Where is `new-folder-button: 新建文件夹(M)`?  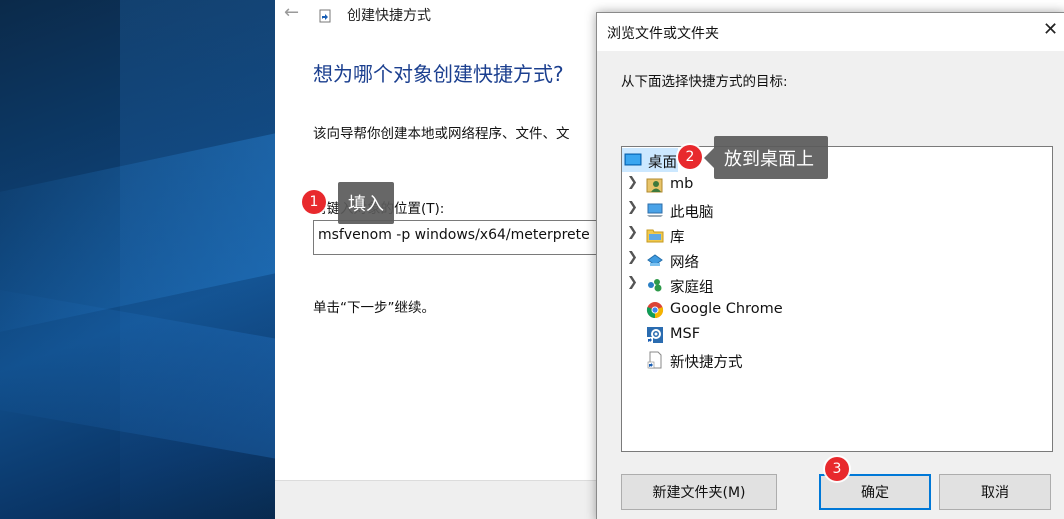 new-folder-button: 新建文件夹(M) is located at coordinates (699, 492).